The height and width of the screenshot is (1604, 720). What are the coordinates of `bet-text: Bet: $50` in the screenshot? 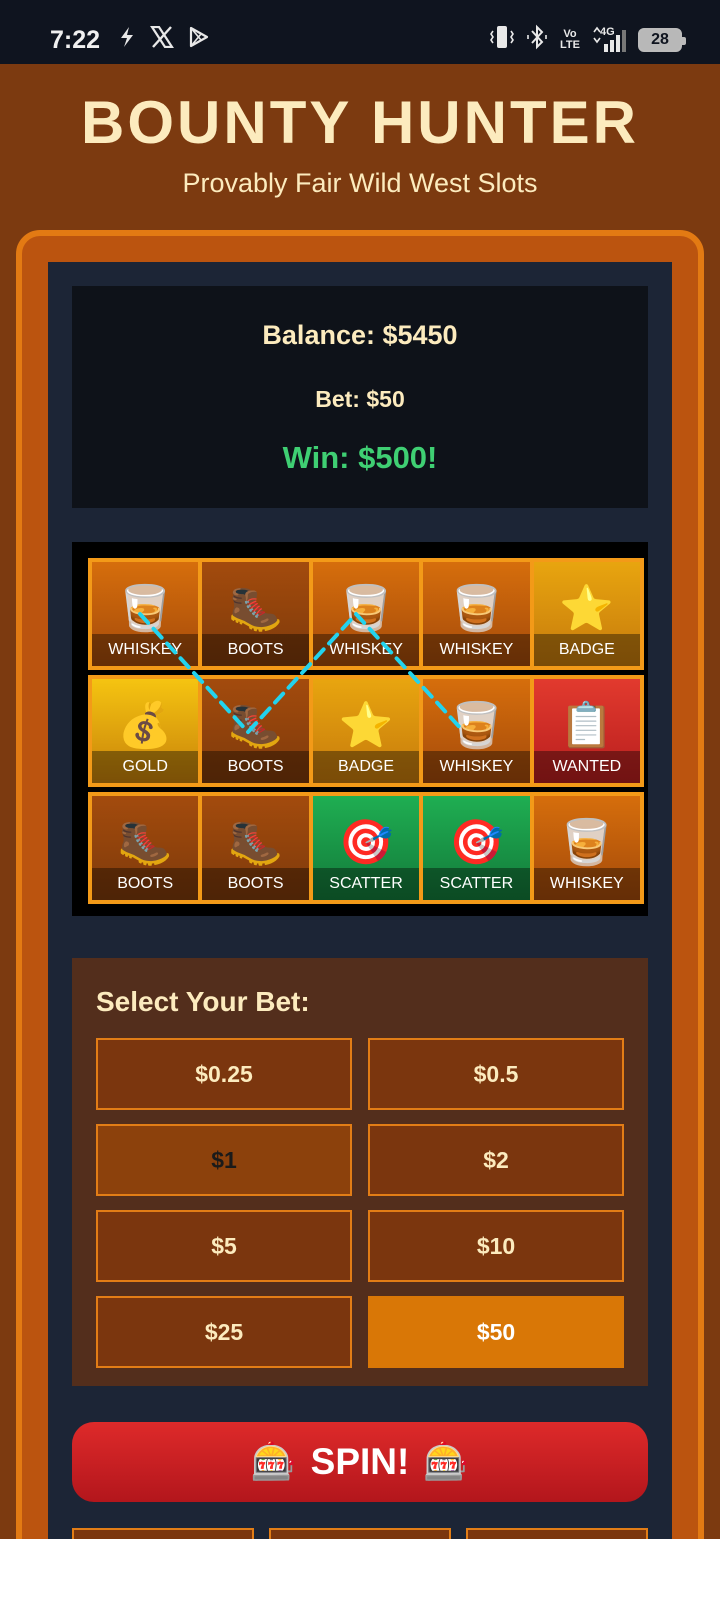 It's located at (360, 399).